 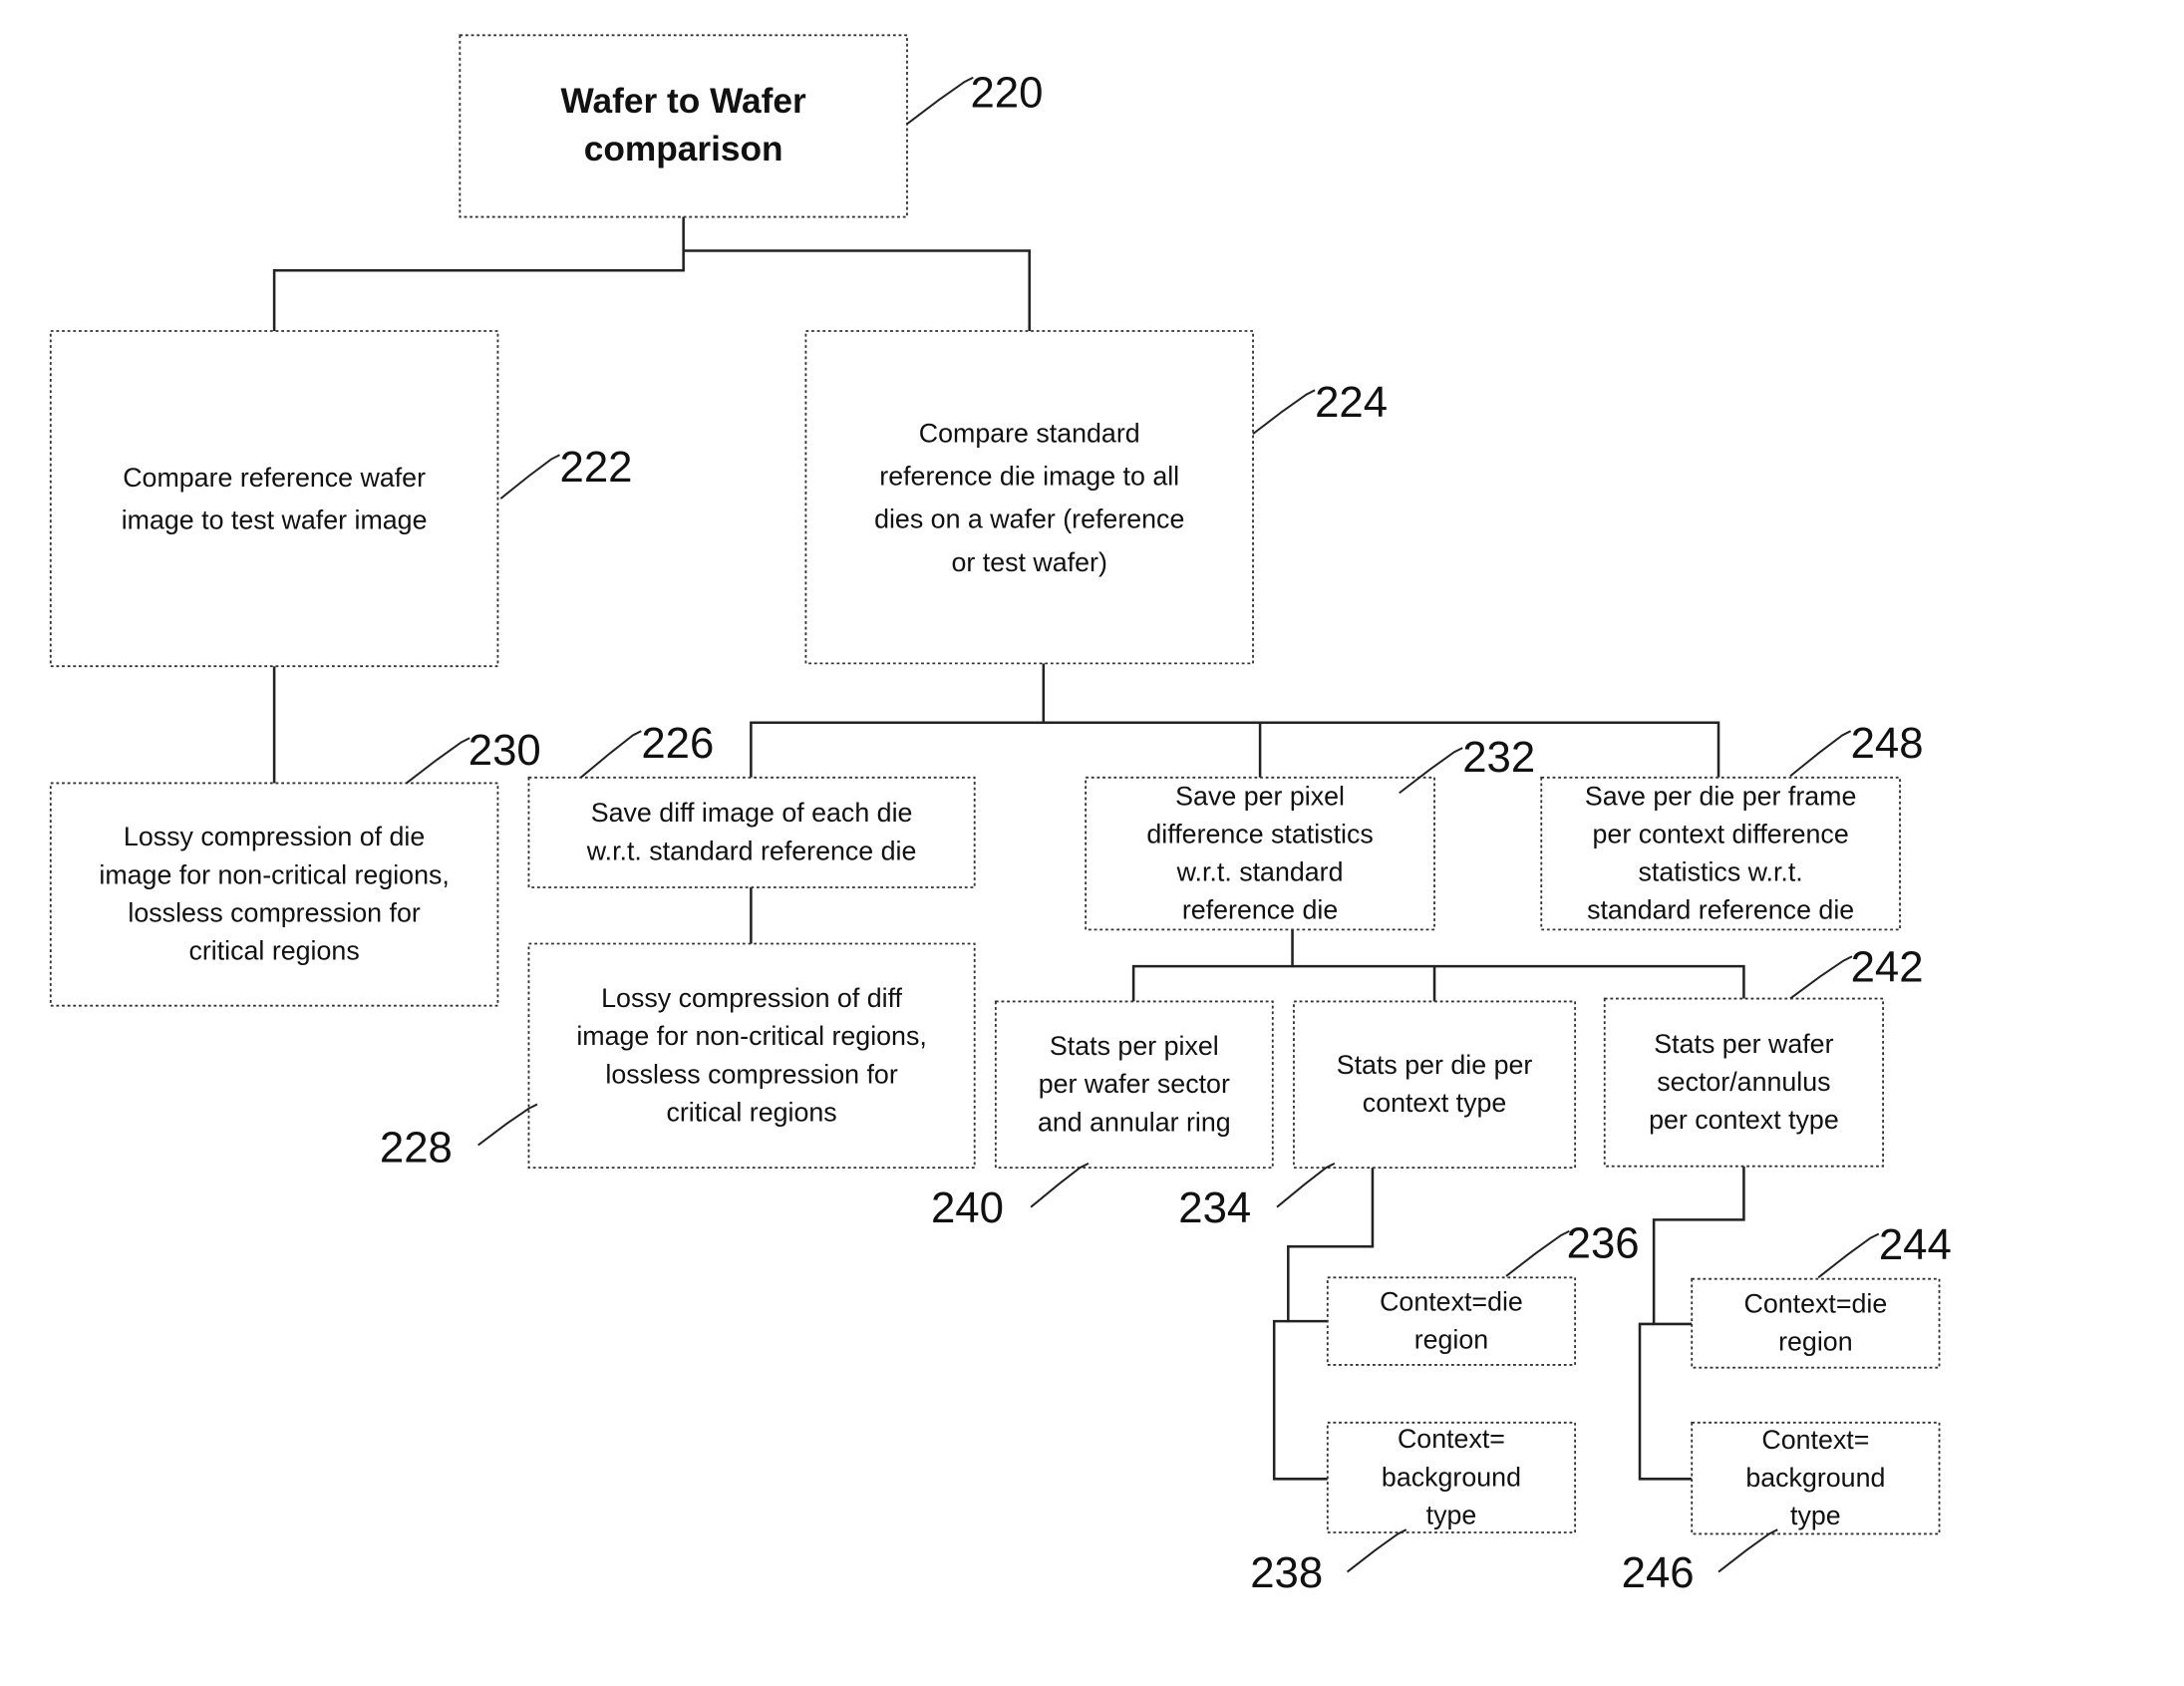 What do you see at coordinates (1351, 402) in the screenshot?
I see `reference-numeral: 224` at bounding box center [1351, 402].